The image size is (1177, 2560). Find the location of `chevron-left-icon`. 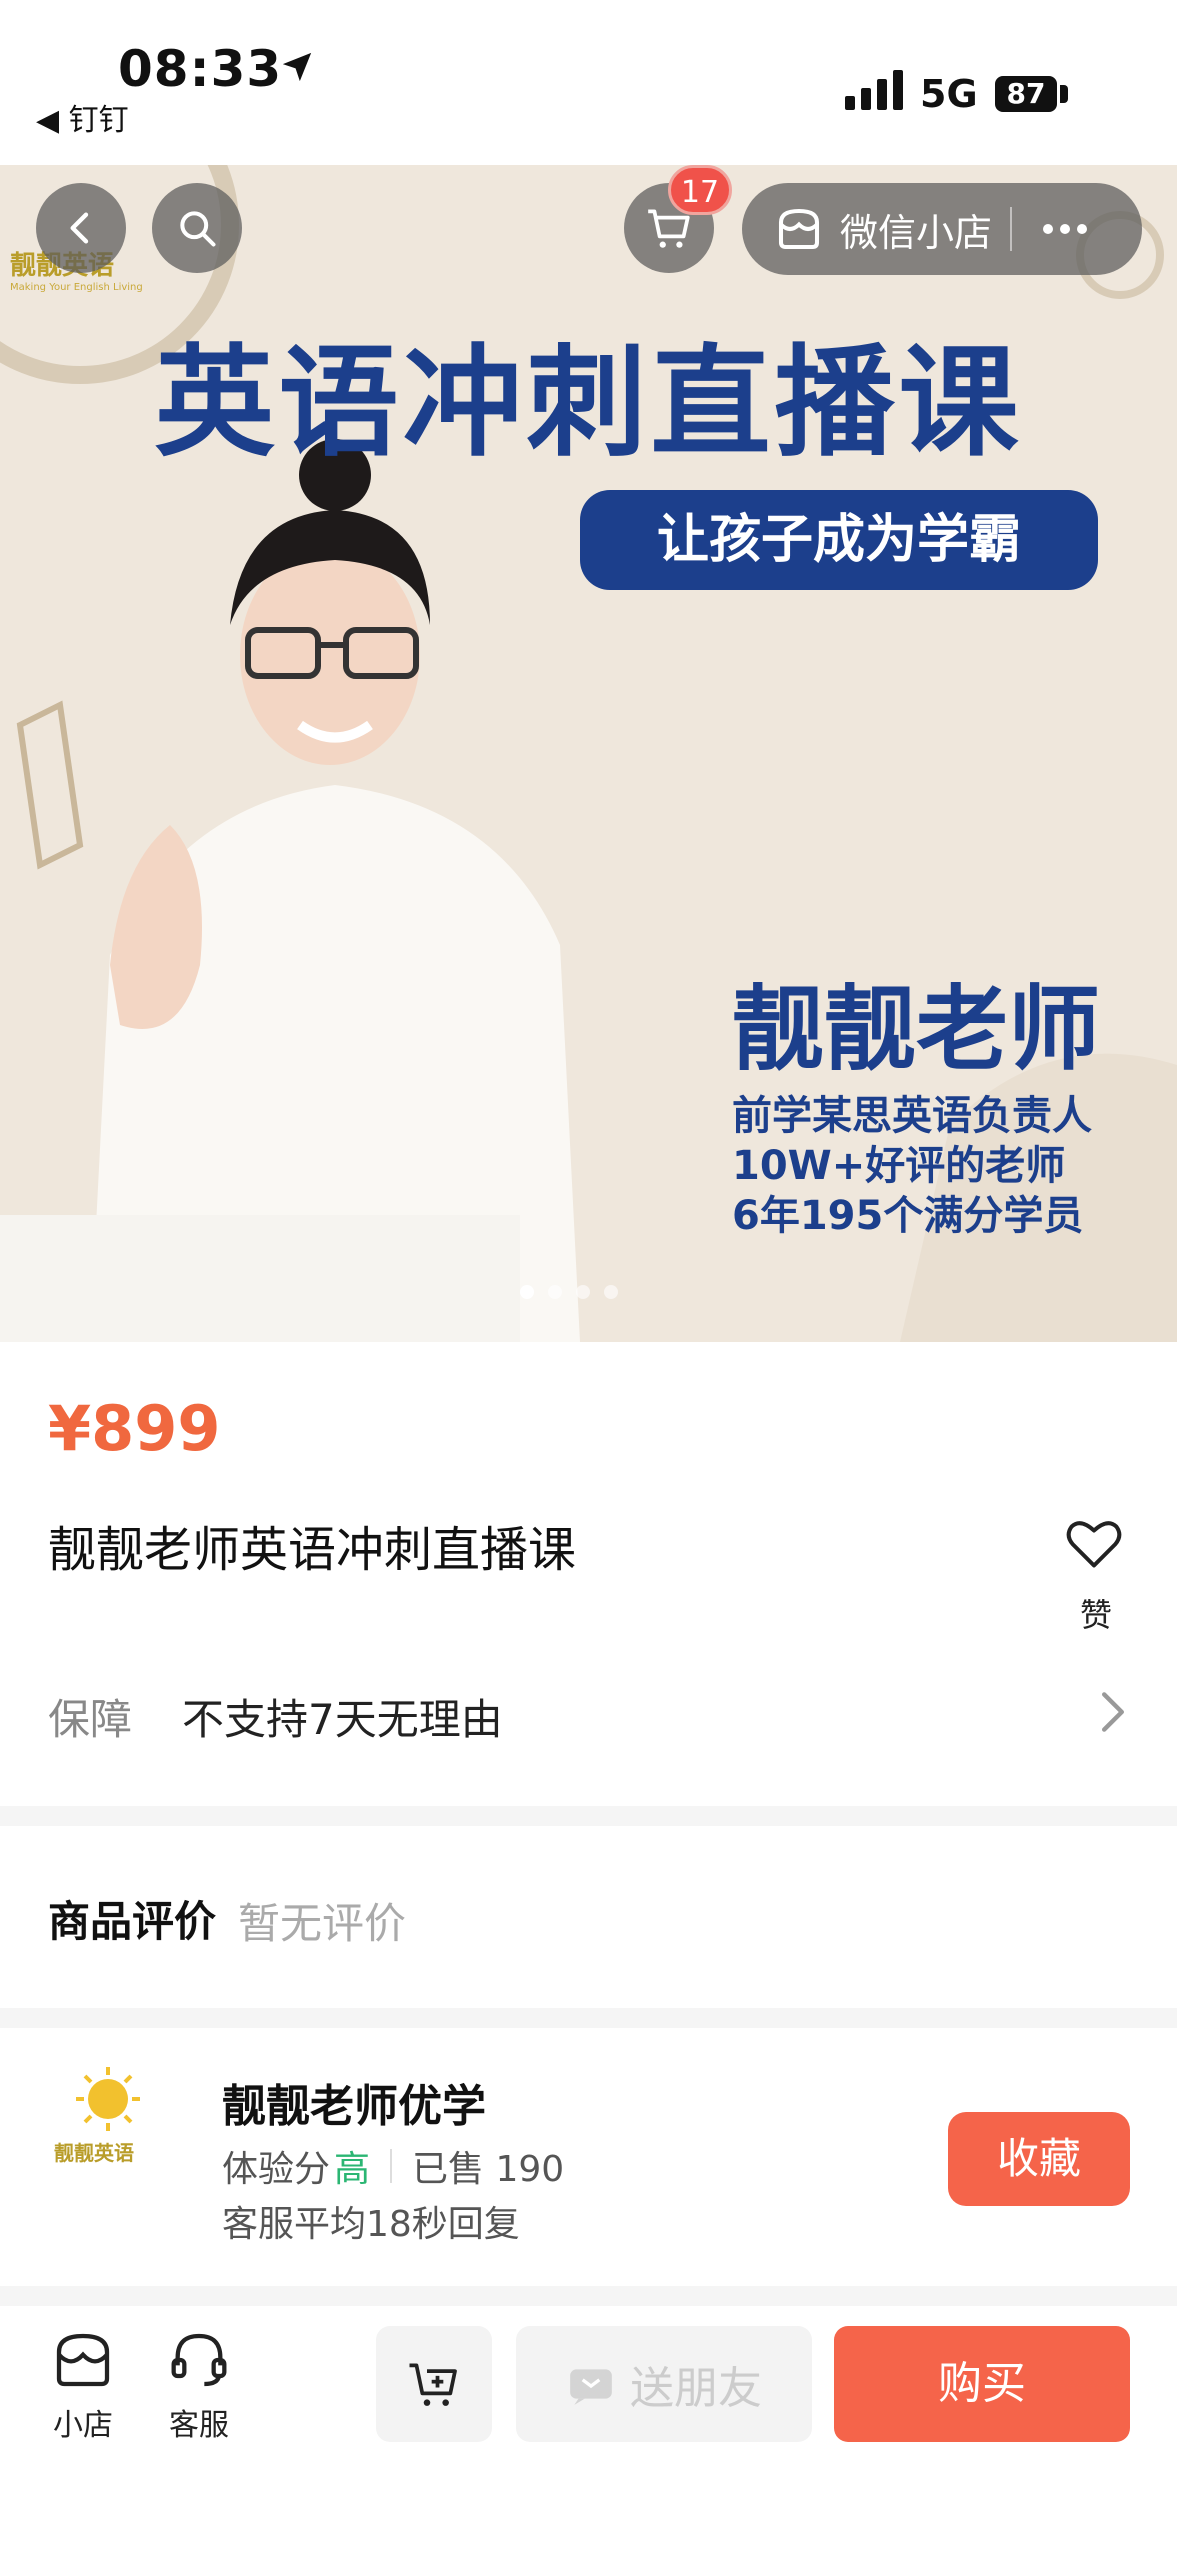

chevron-left-icon is located at coordinates (79, 228).